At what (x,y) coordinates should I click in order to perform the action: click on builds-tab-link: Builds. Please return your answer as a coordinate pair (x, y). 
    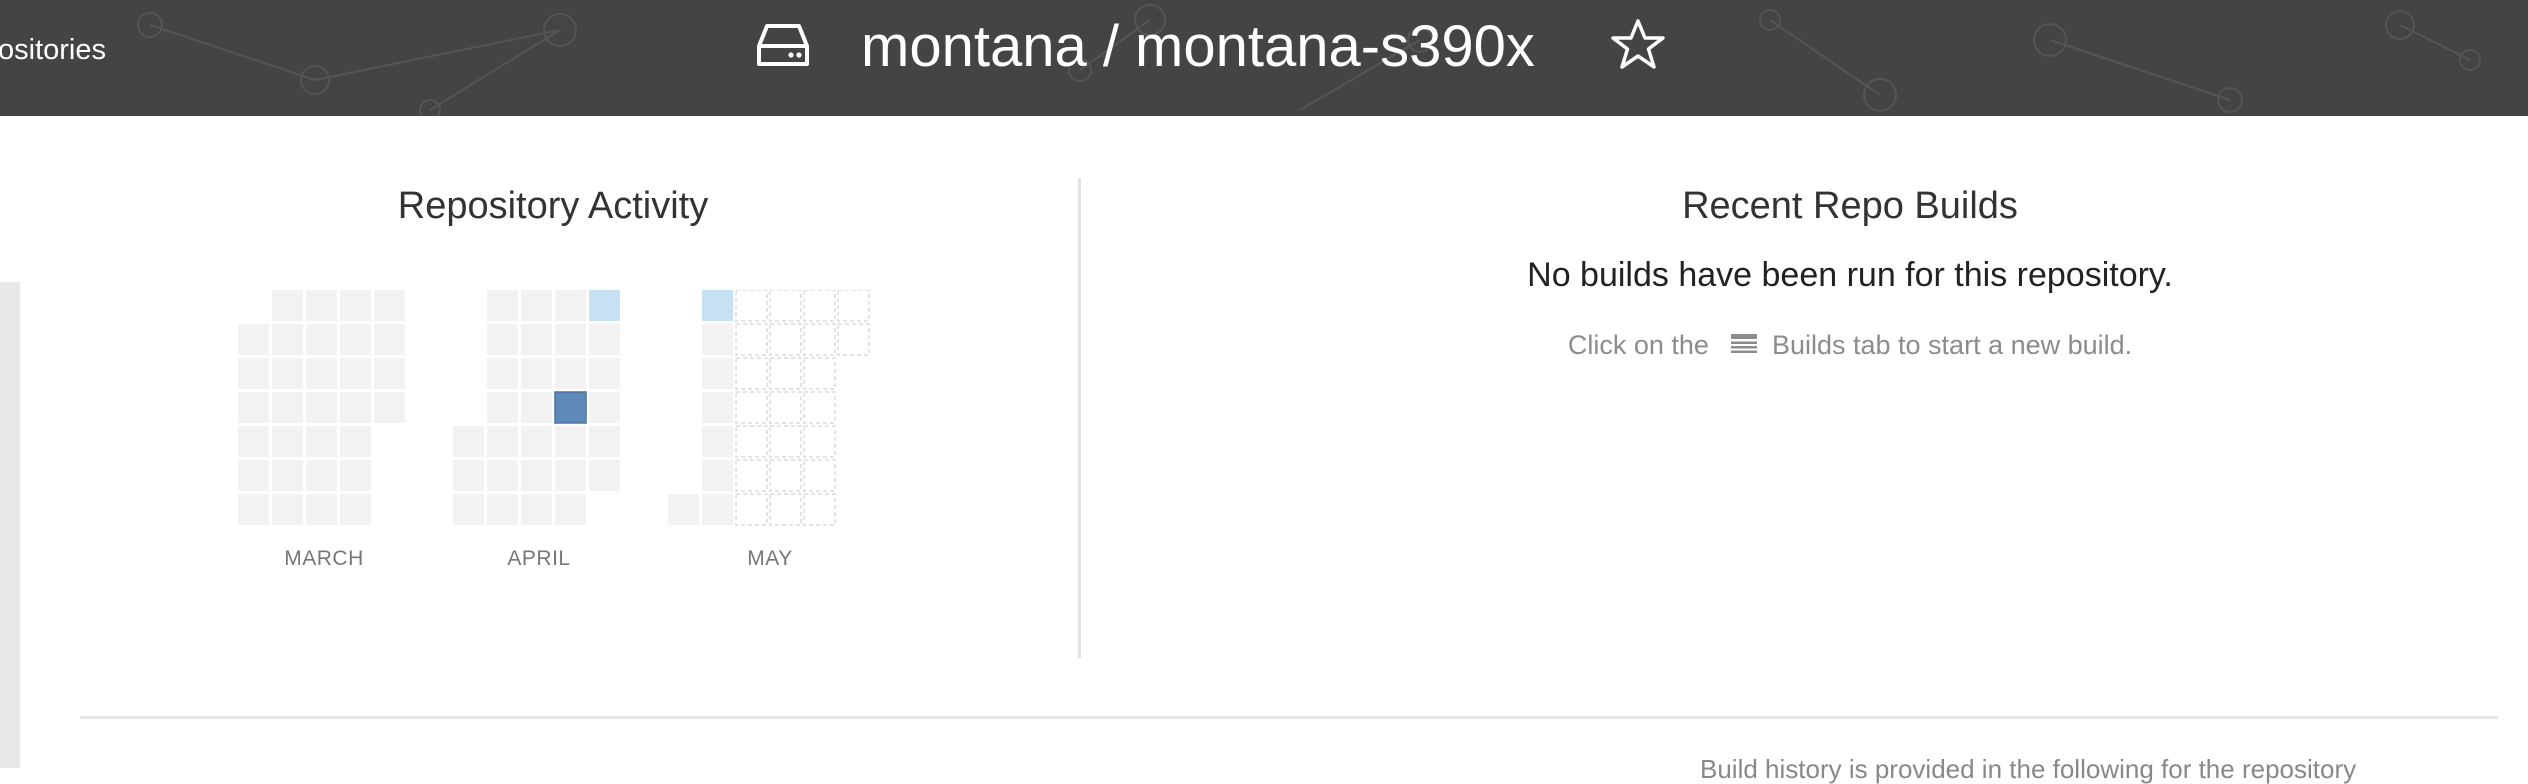
    Looking at the image, I should click on (1809, 345).